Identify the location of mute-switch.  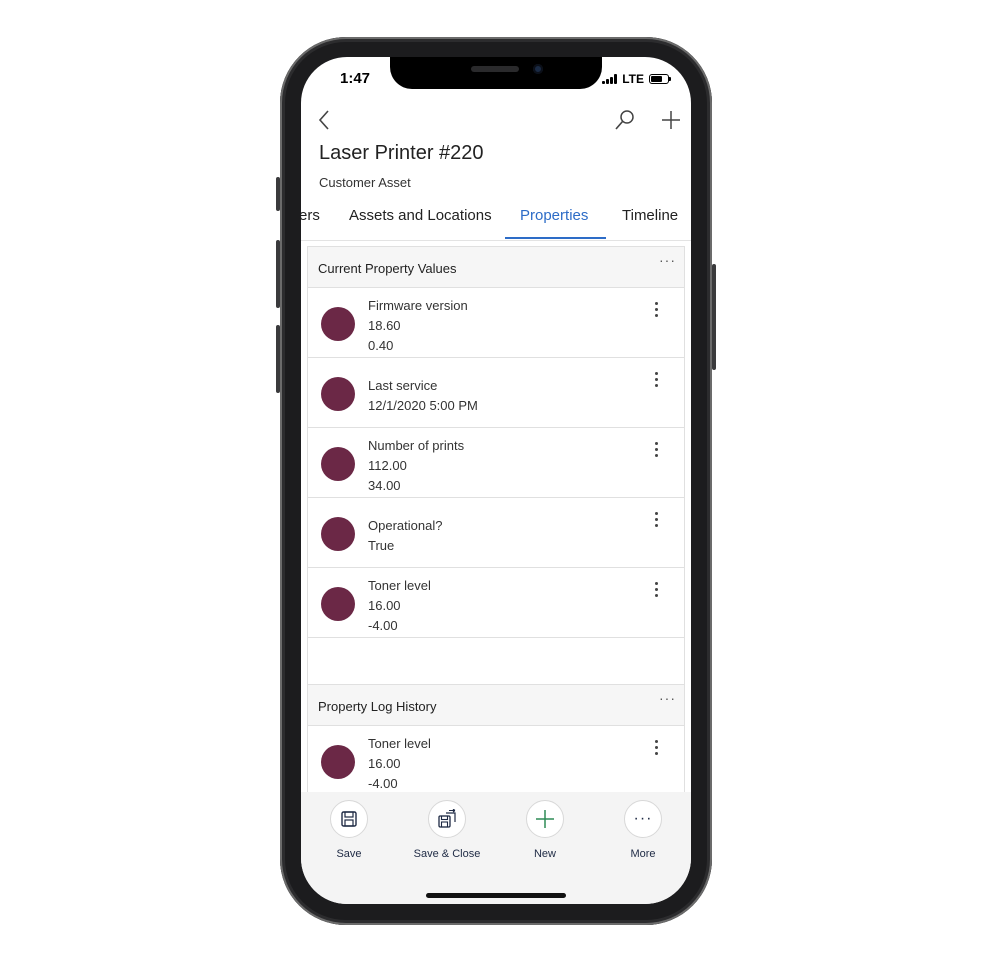
(278, 194).